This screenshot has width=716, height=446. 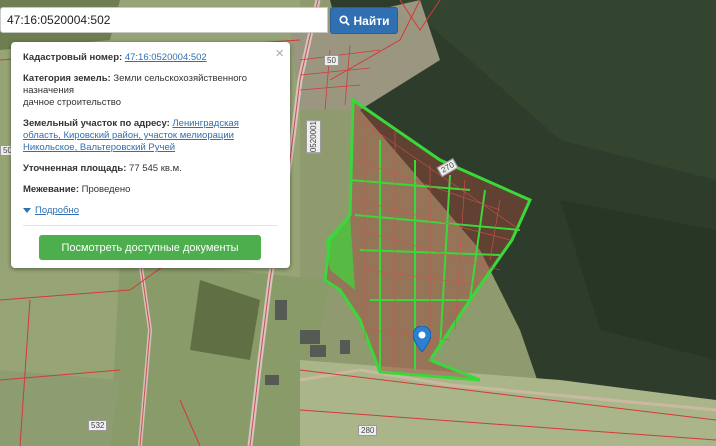 What do you see at coordinates (180, 78) in the screenshot?
I see `land-category-value: Земли сельскохозяйственного` at bounding box center [180, 78].